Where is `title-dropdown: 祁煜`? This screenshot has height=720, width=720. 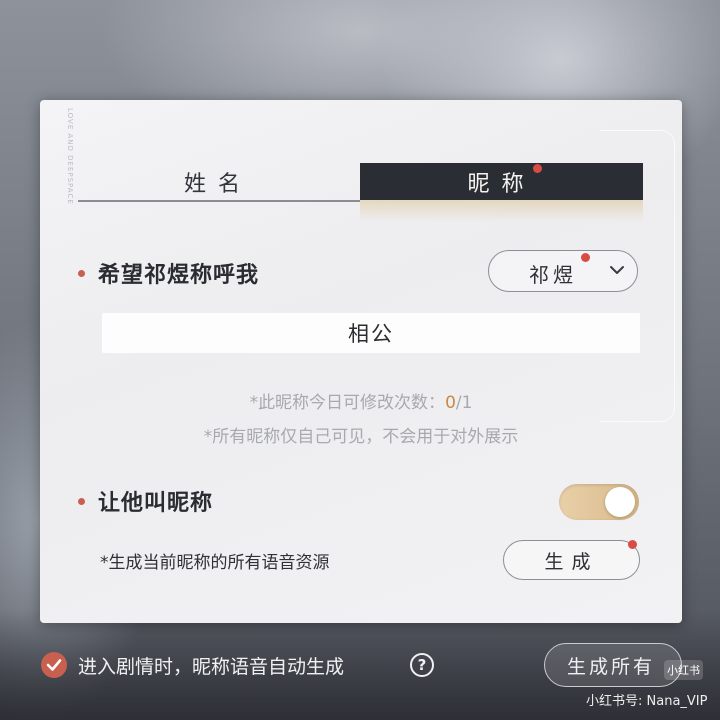 title-dropdown: 祁煜 is located at coordinates (563, 271).